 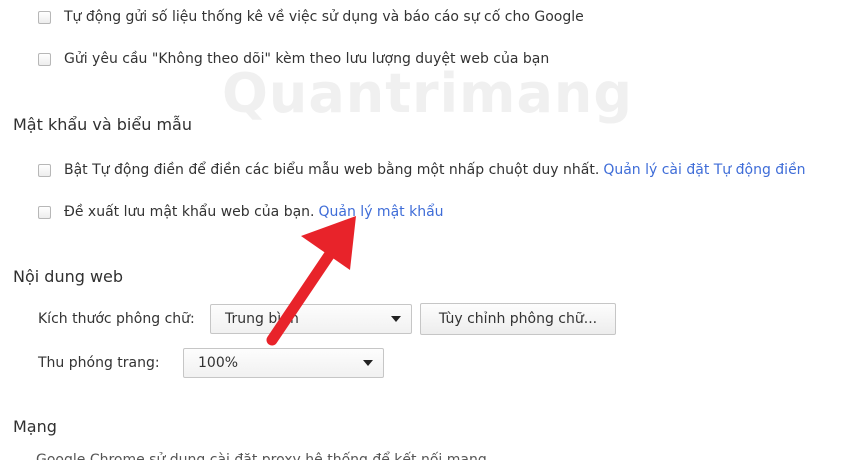 What do you see at coordinates (102, 124) in the screenshot?
I see `passwords-section-title: Mật khẩu và biểu mẫu` at bounding box center [102, 124].